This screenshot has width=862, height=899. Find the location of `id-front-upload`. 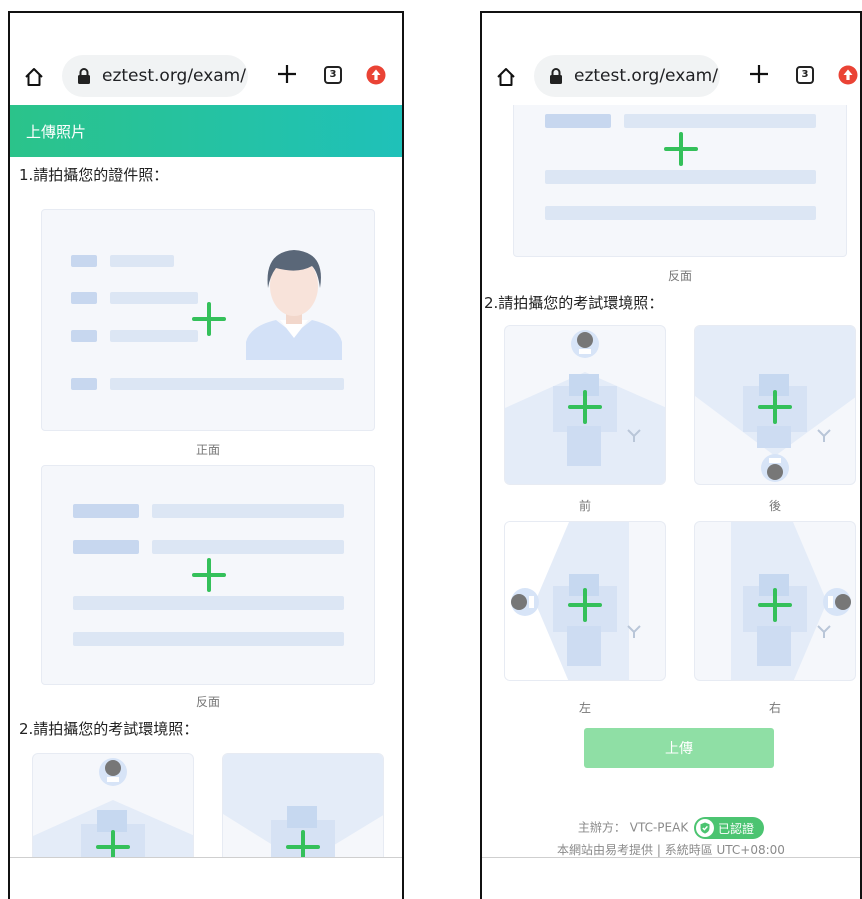

id-front-upload is located at coordinates (208, 320).